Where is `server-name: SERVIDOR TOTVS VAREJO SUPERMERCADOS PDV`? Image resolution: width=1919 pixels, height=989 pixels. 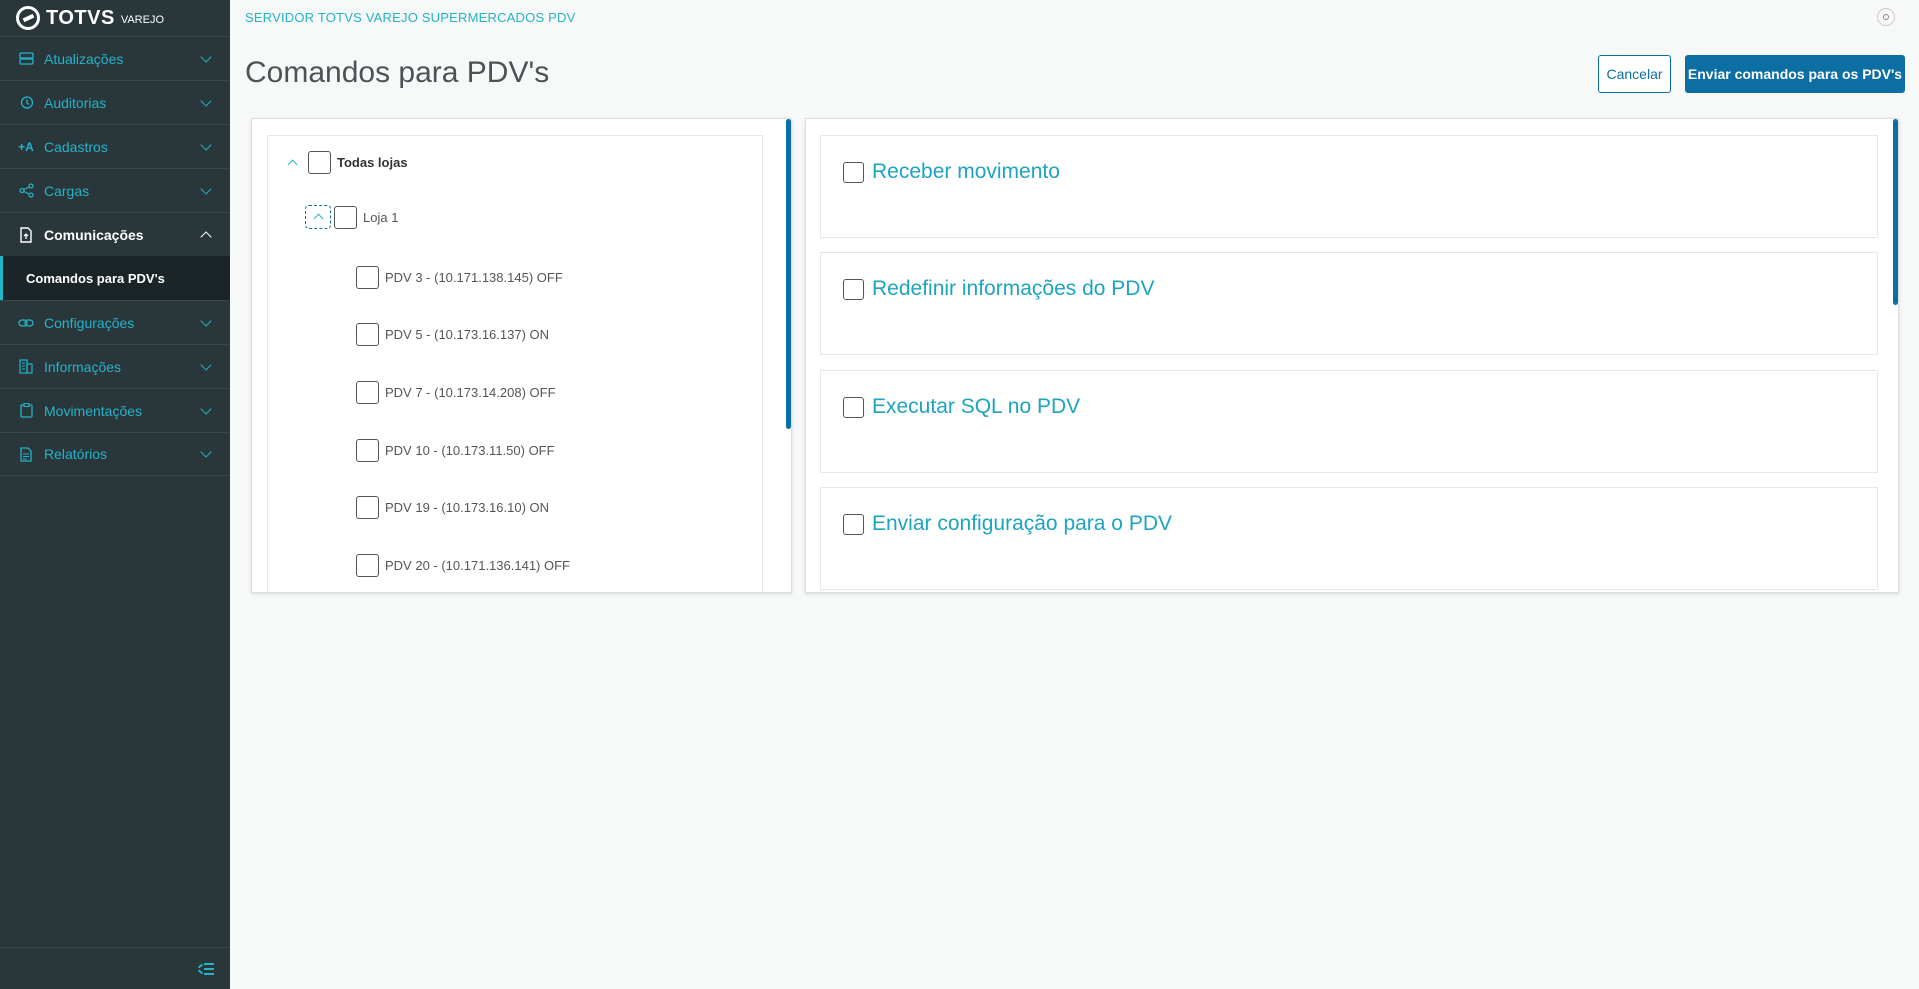 server-name: SERVIDOR TOTVS VAREJO SUPERMERCADOS PDV is located at coordinates (410, 17).